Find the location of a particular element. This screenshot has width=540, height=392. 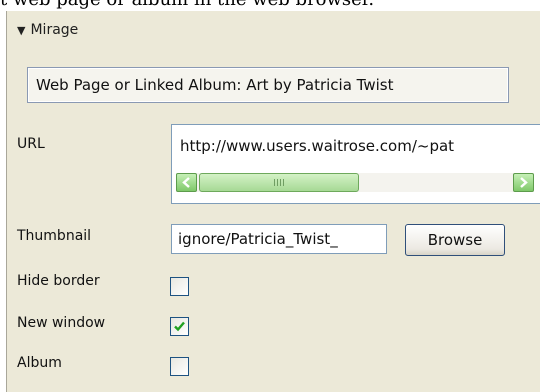

mirage-section-header: ▼ Mirage is located at coordinates (47, 30).